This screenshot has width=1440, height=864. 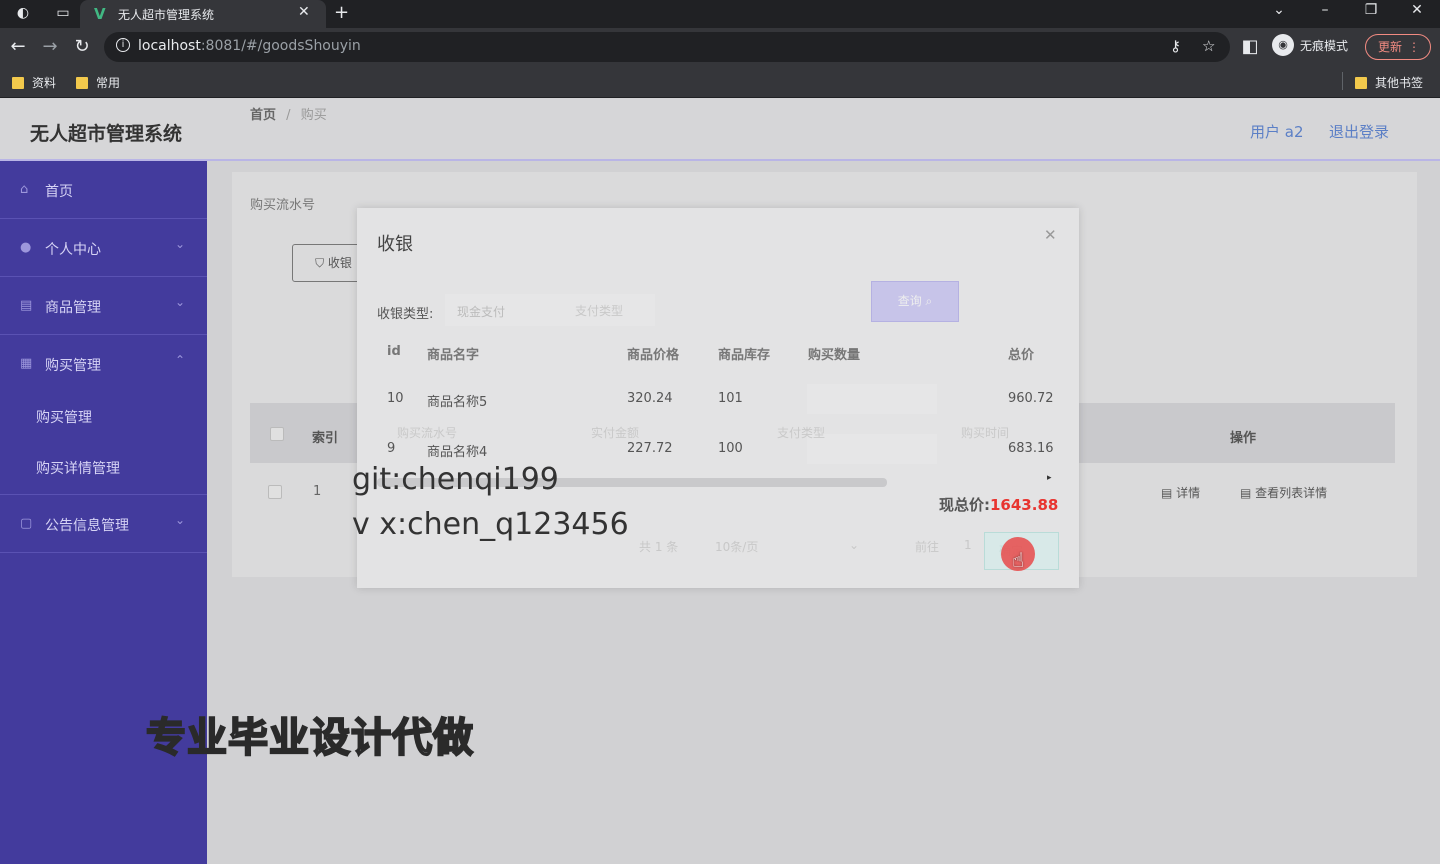 I want to click on notice-icon: ▢, so click(x=26, y=523).